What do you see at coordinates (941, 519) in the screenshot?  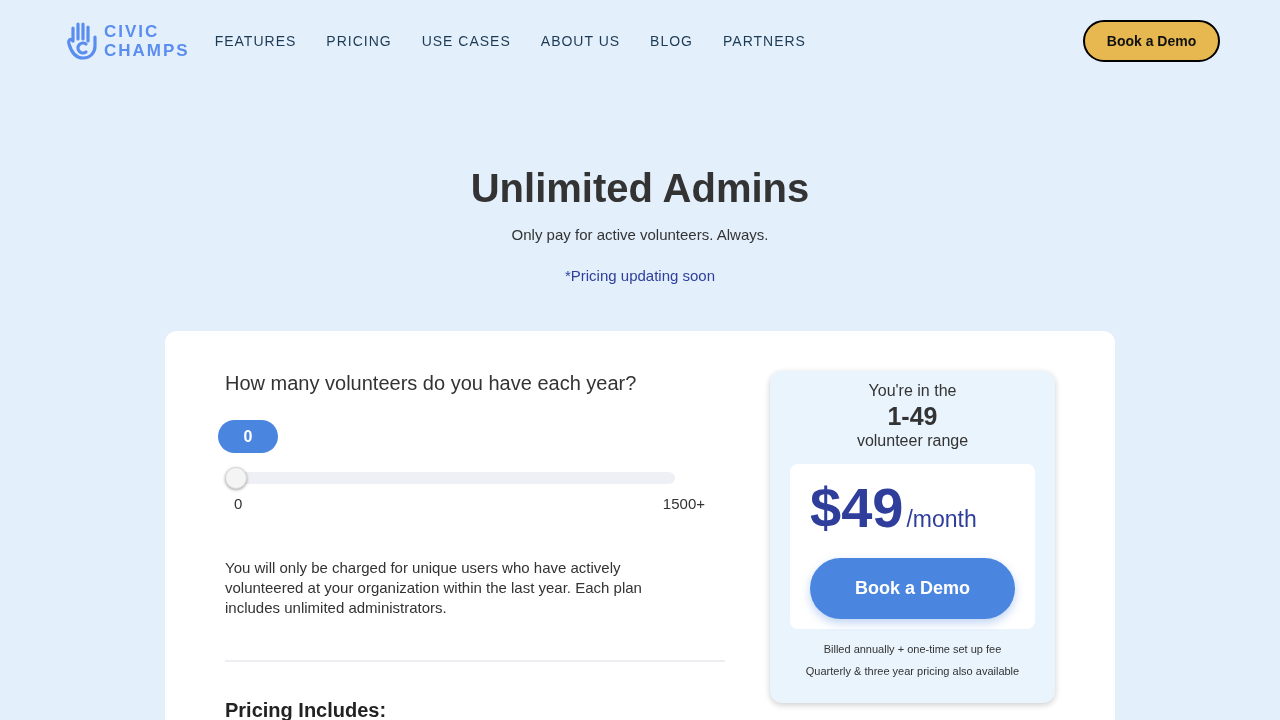 I see `price-period: /month` at bounding box center [941, 519].